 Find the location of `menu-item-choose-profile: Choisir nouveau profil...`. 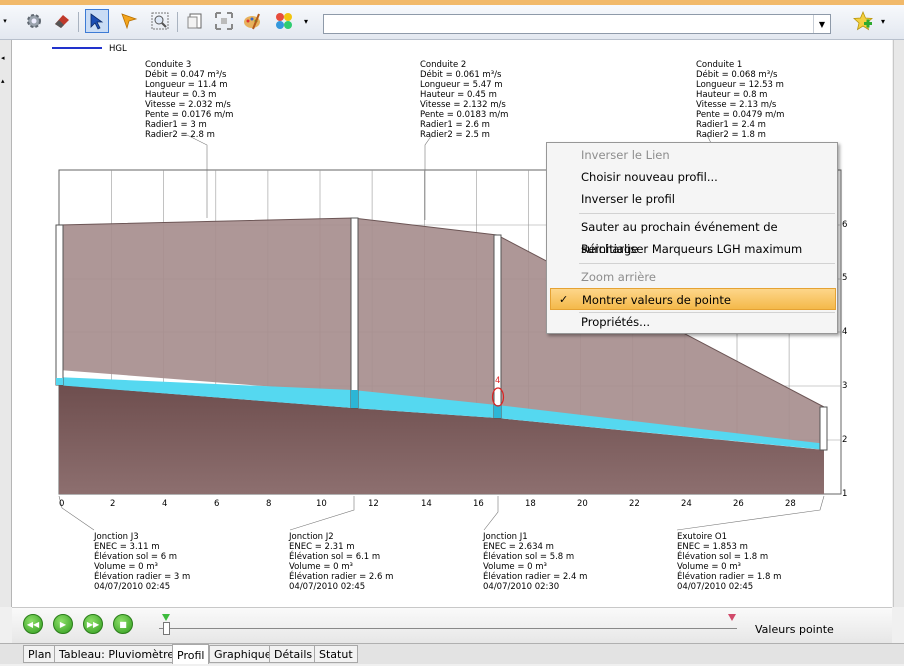

menu-item-choose-profile: Choisir nouveau profil... is located at coordinates (692, 177).